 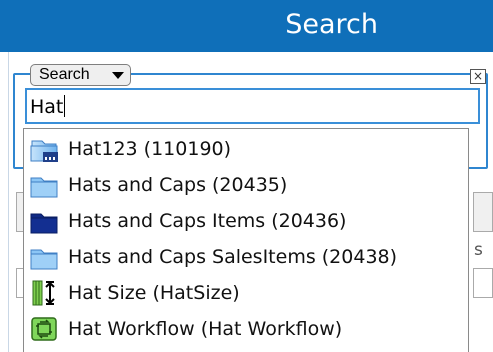 I want to click on list-item: Hats and Caps SalesItems (20438), so click(x=246, y=257).